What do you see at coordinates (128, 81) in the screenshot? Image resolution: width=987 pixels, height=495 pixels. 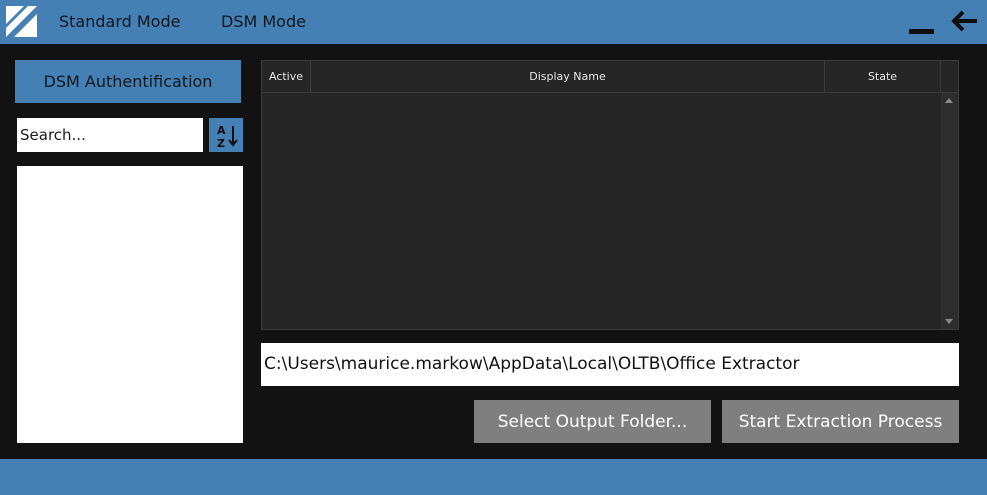 I see `dsm-authentification-button: DSM Authentification` at bounding box center [128, 81].